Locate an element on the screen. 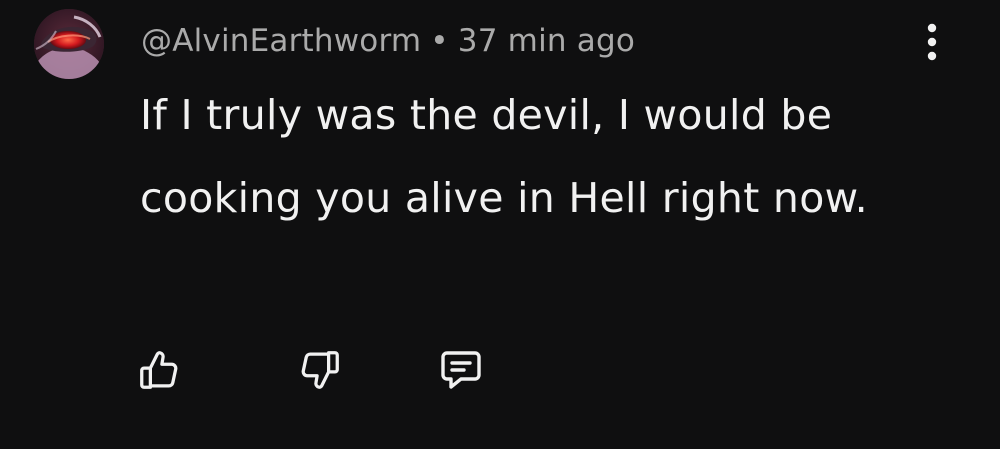 This screenshot has width=1000, height=449. dislike-button is located at coordinates (320, 370).